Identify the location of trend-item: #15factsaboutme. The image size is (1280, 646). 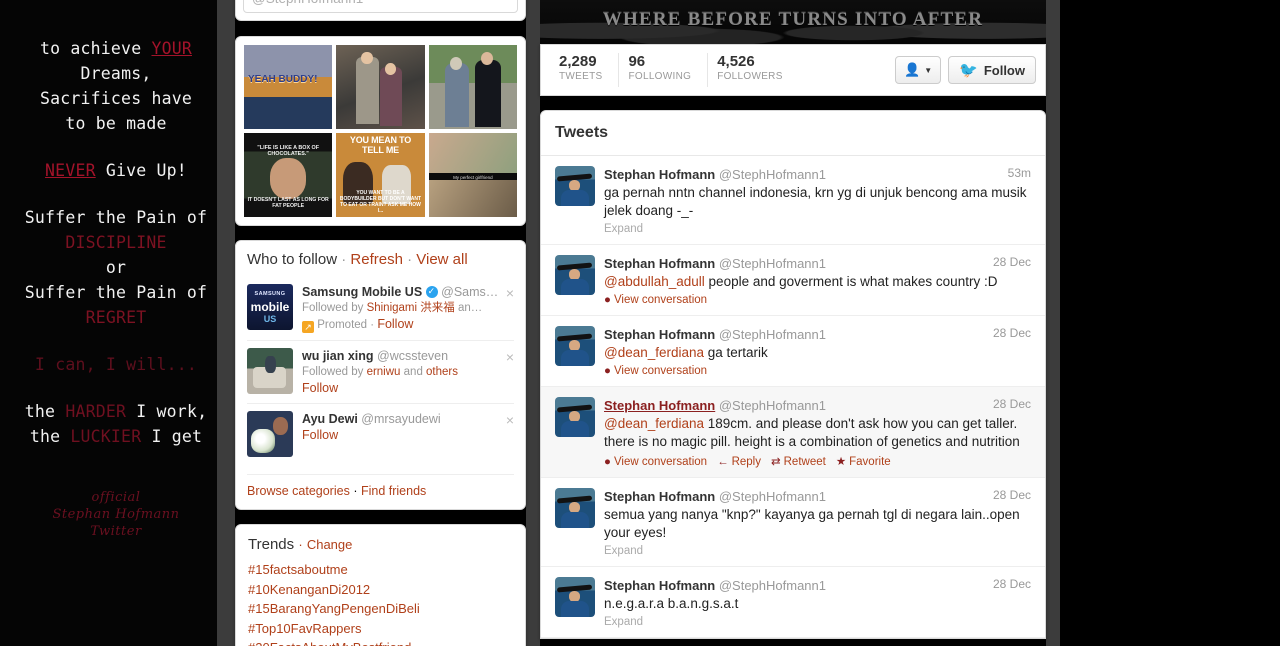
(380, 570).